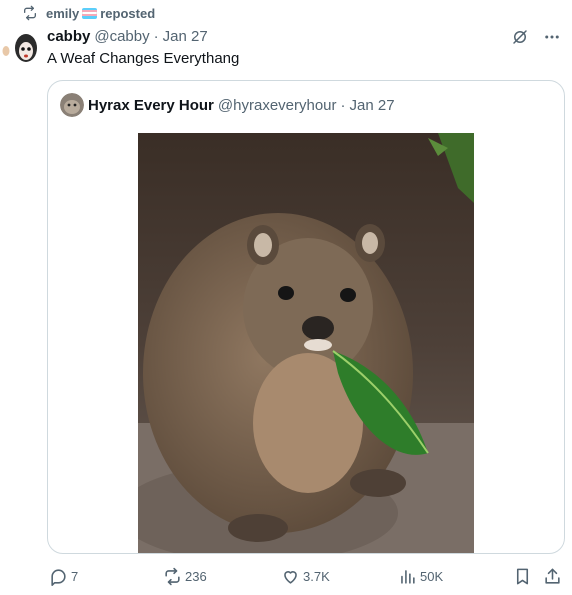  Describe the element at coordinates (121, 36) in the screenshot. I see `author-handle: @cabby` at that location.